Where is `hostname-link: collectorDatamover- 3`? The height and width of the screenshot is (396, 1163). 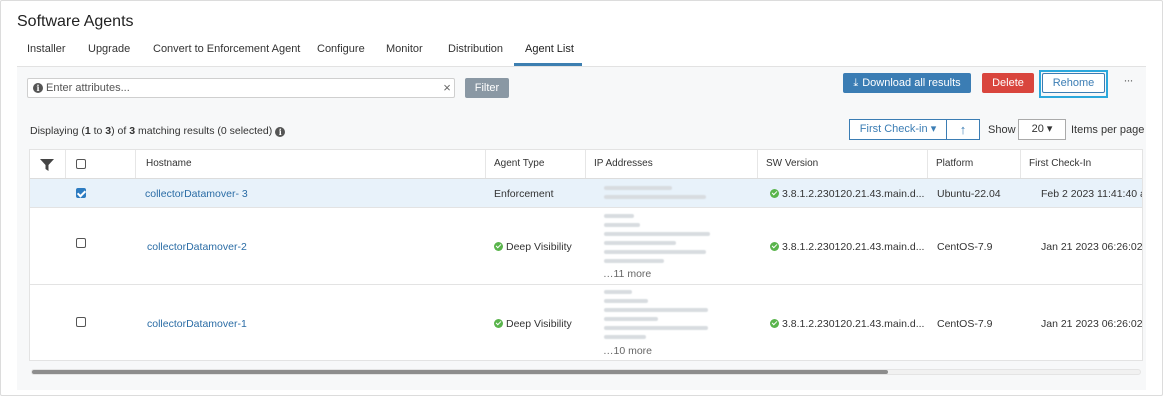
hostname-link: collectorDatamover- 3 is located at coordinates (196, 194).